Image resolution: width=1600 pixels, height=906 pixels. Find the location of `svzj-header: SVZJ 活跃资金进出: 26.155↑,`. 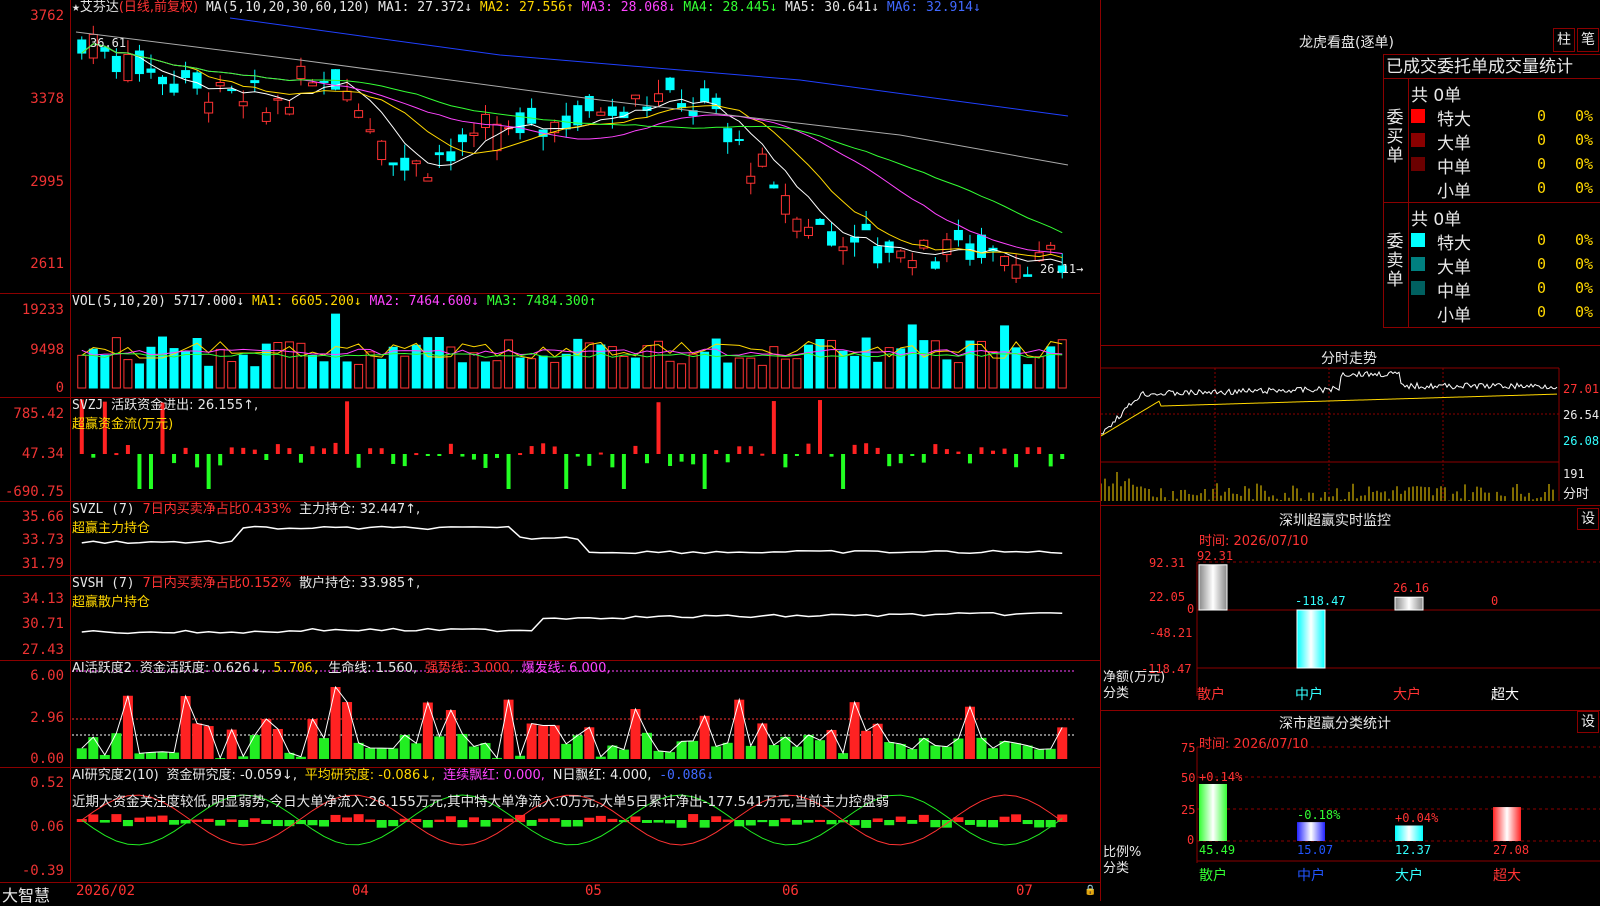

svzj-header: SVZJ 活跃资金进出: 26.155↑, is located at coordinates (165, 406).